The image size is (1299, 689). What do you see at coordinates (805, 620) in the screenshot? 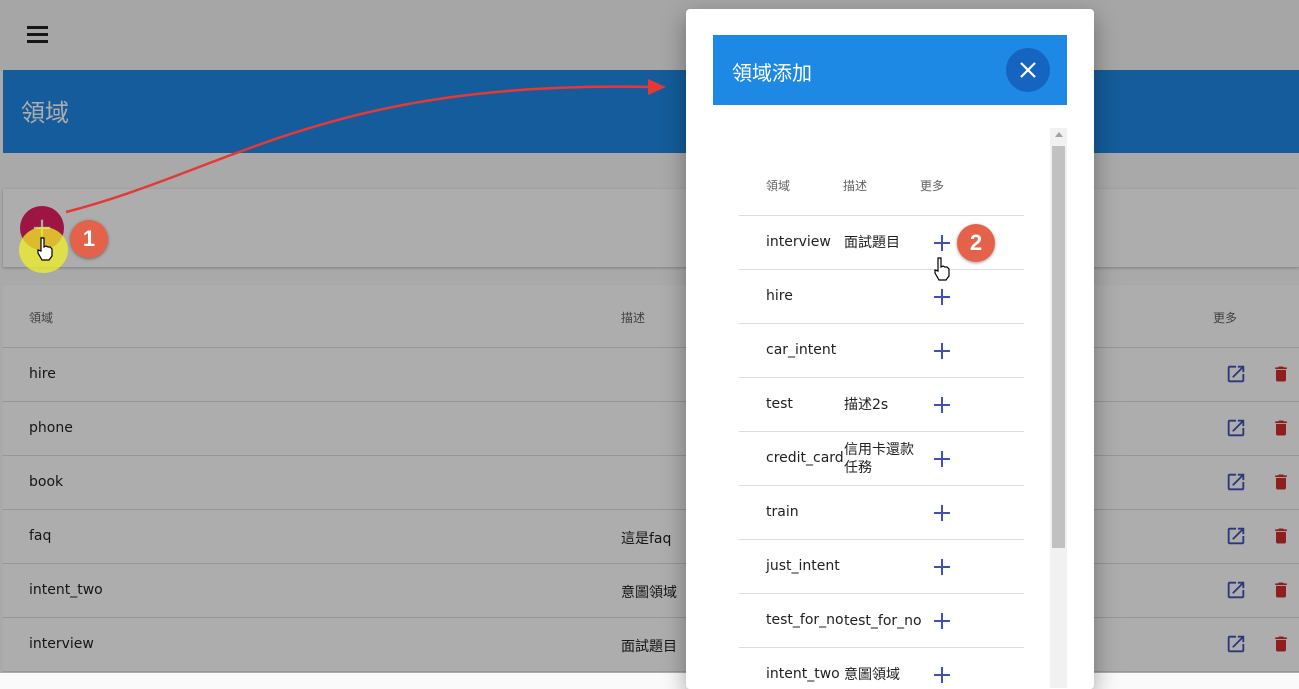
I see `row-domain: test_for_no` at bounding box center [805, 620].